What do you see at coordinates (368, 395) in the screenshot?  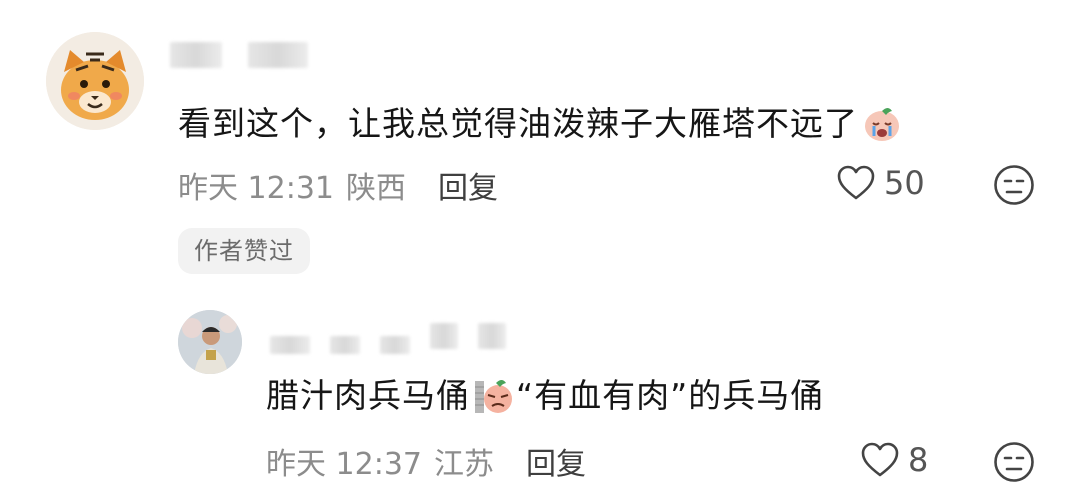 I see `reply-text-before: 腊汁肉兵马俑` at bounding box center [368, 395].